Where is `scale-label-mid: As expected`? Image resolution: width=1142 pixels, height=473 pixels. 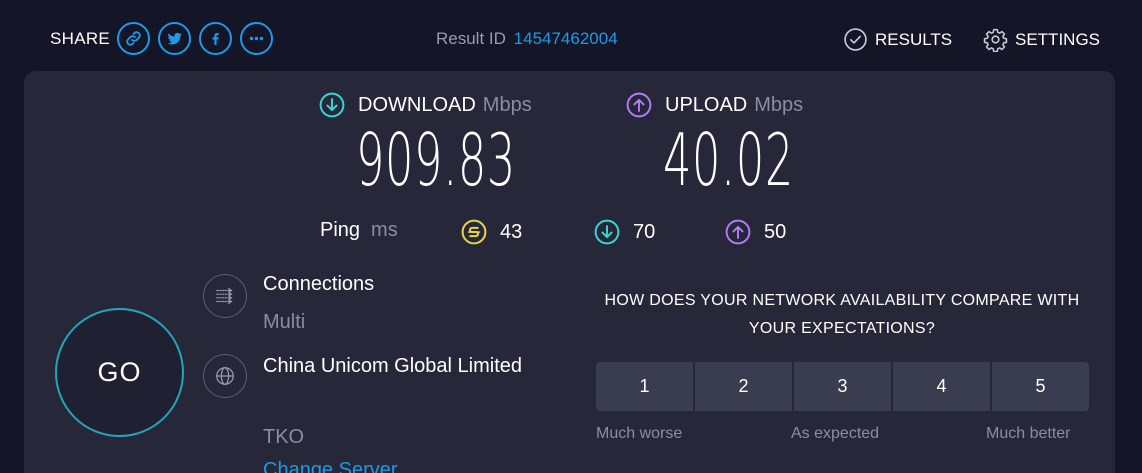
scale-label-mid: As expected is located at coordinates (835, 433).